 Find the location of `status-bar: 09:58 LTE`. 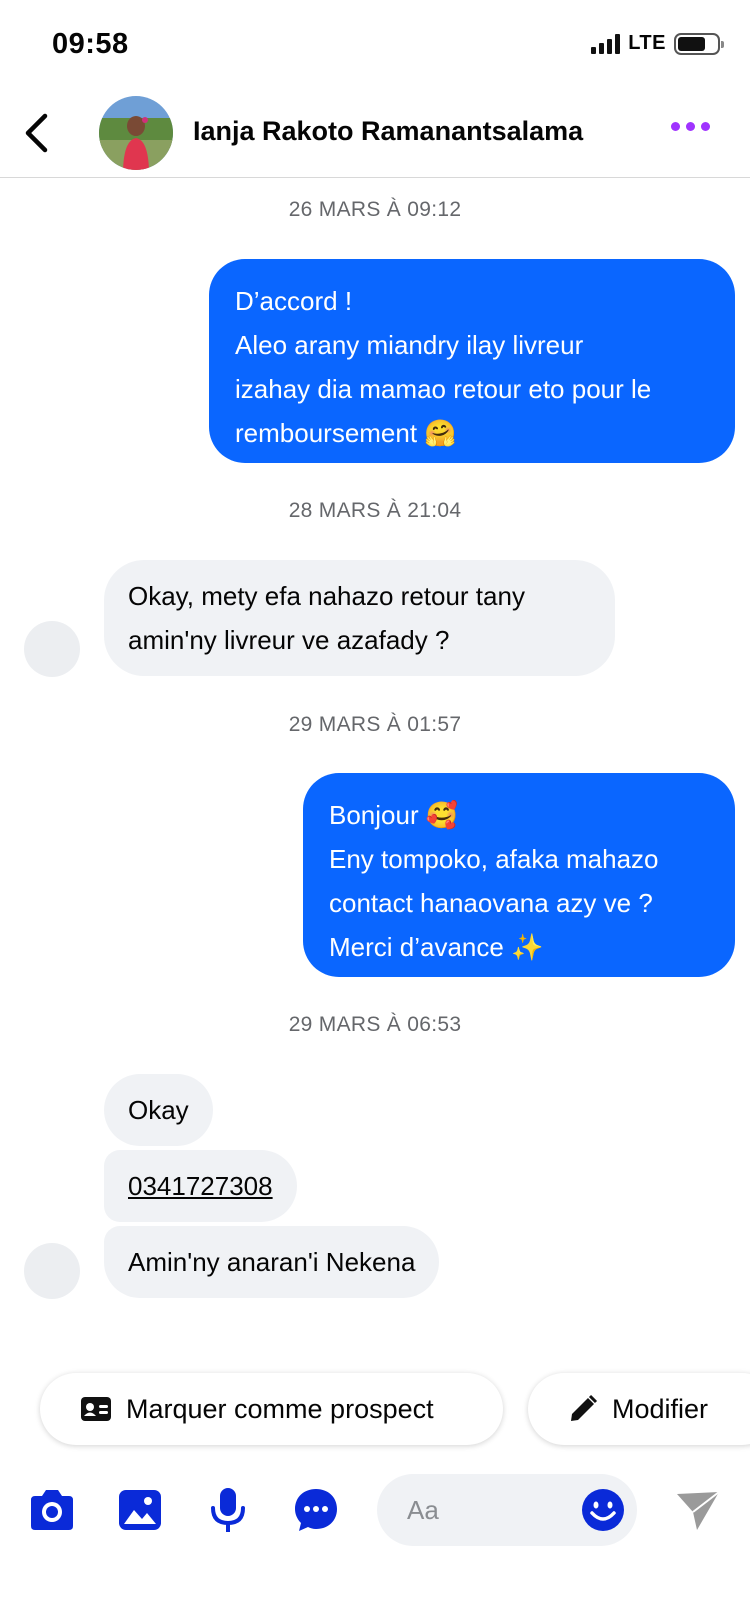

status-bar: 09:58 LTE is located at coordinates (375, 45).